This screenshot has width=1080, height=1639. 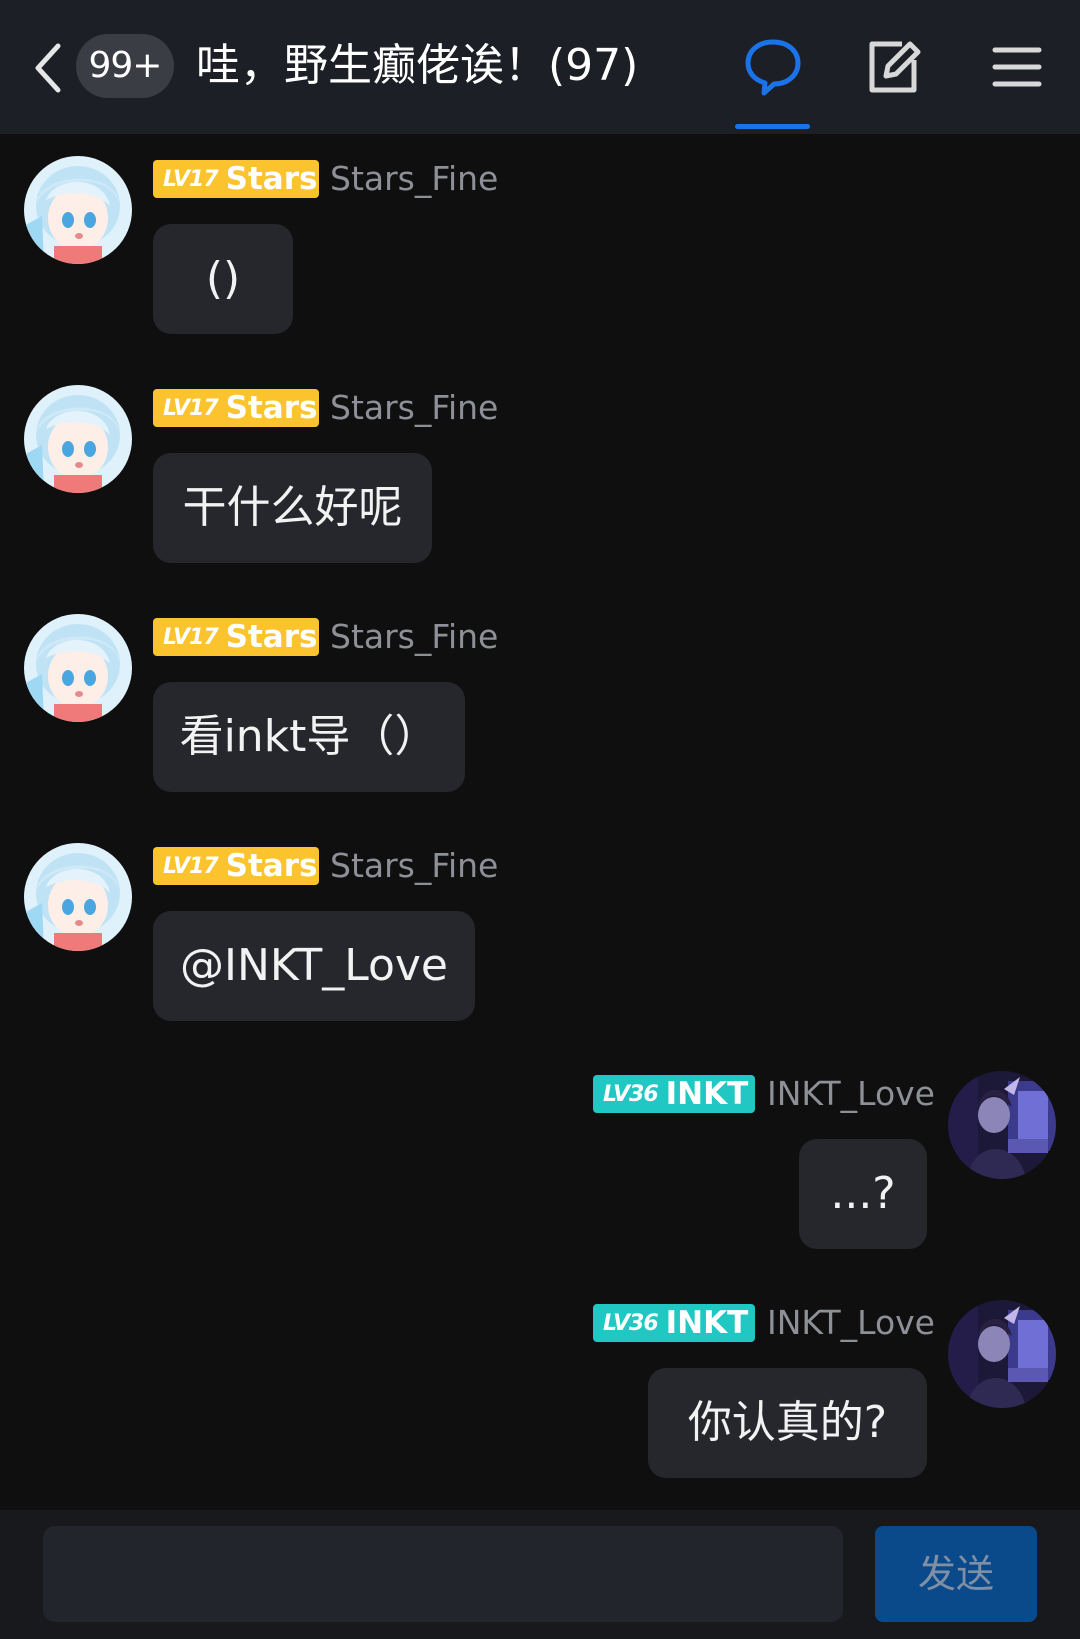 I want to click on message-input, so click(x=443, y=1574).